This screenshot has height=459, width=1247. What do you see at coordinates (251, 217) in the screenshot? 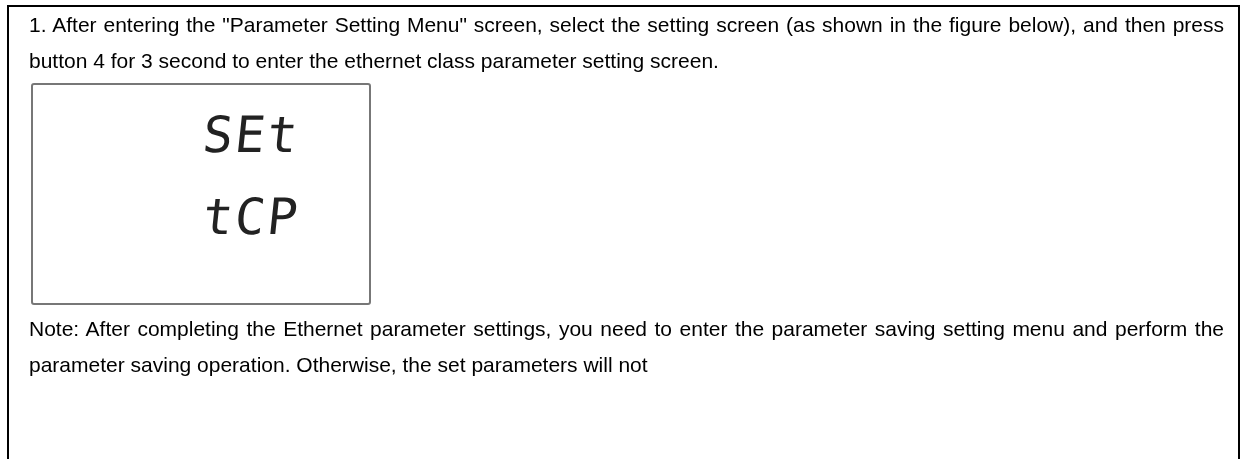
I see `display-reading: tCP` at bounding box center [251, 217].